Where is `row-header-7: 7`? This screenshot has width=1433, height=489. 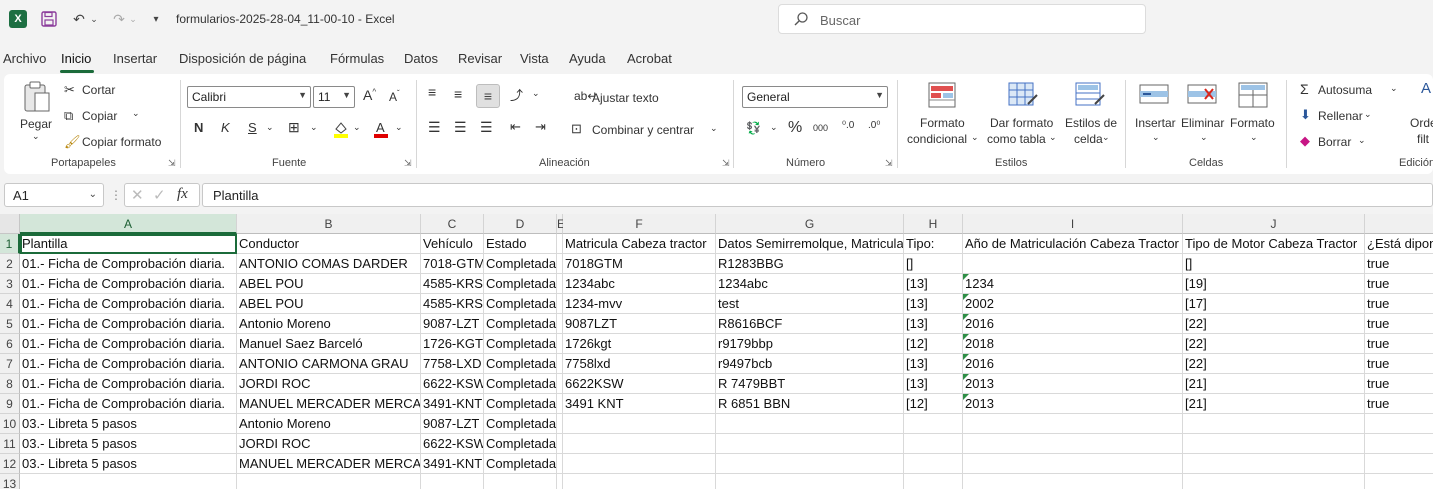 row-header-7: 7 is located at coordinates (10, 364).